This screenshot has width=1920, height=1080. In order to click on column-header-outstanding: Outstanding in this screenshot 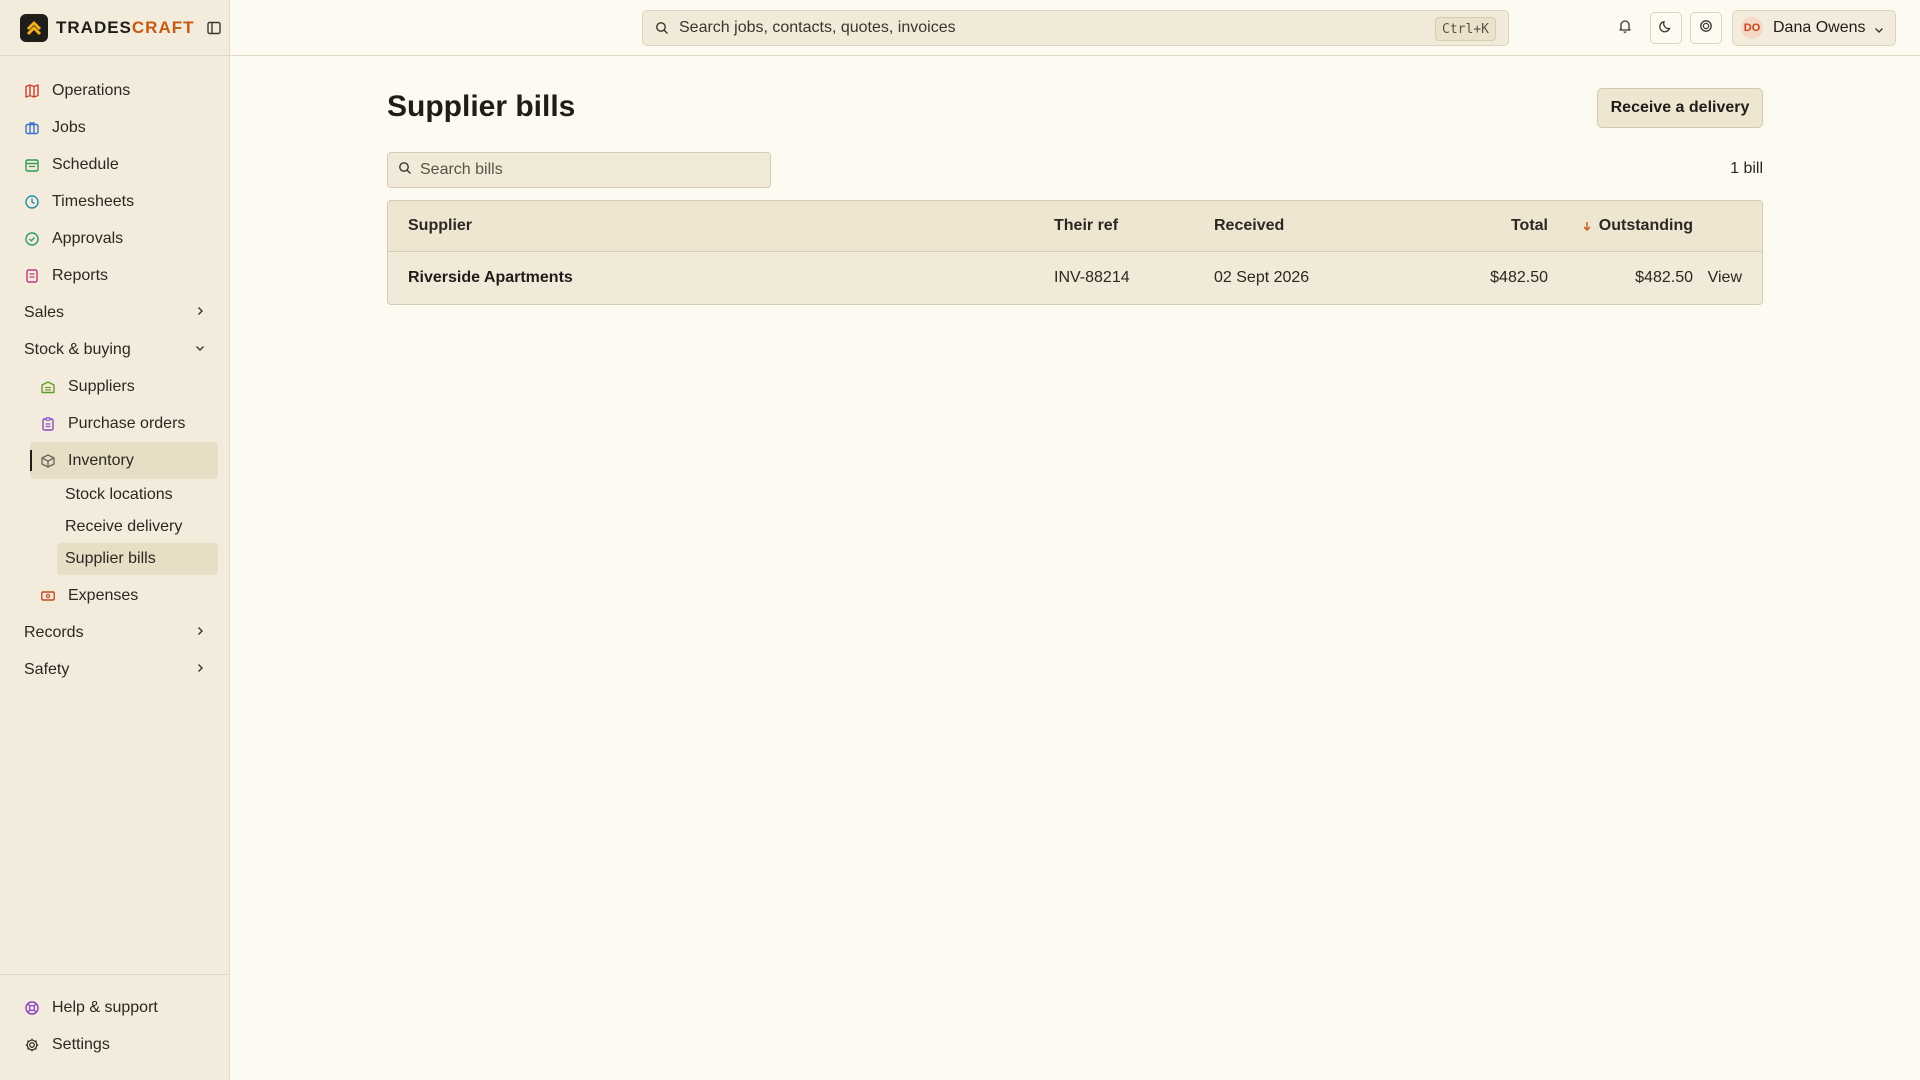, I will do `click(1625, 226)`.